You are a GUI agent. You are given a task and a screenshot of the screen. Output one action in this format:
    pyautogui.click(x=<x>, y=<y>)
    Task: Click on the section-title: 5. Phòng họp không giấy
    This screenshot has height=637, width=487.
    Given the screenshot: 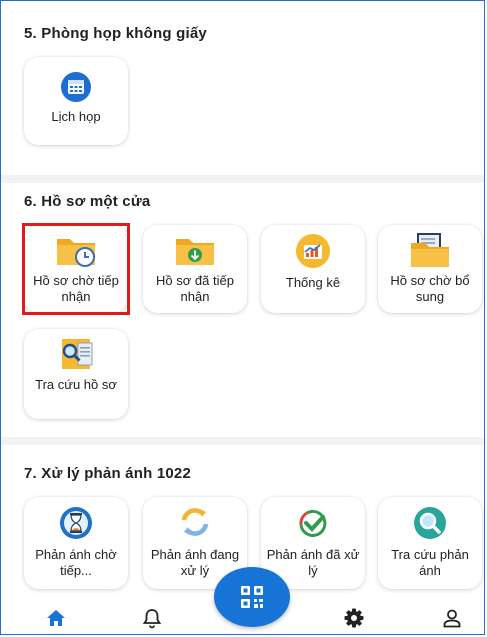 What is the action you would take?
    pyautogui.click(x=115, y=33)
    